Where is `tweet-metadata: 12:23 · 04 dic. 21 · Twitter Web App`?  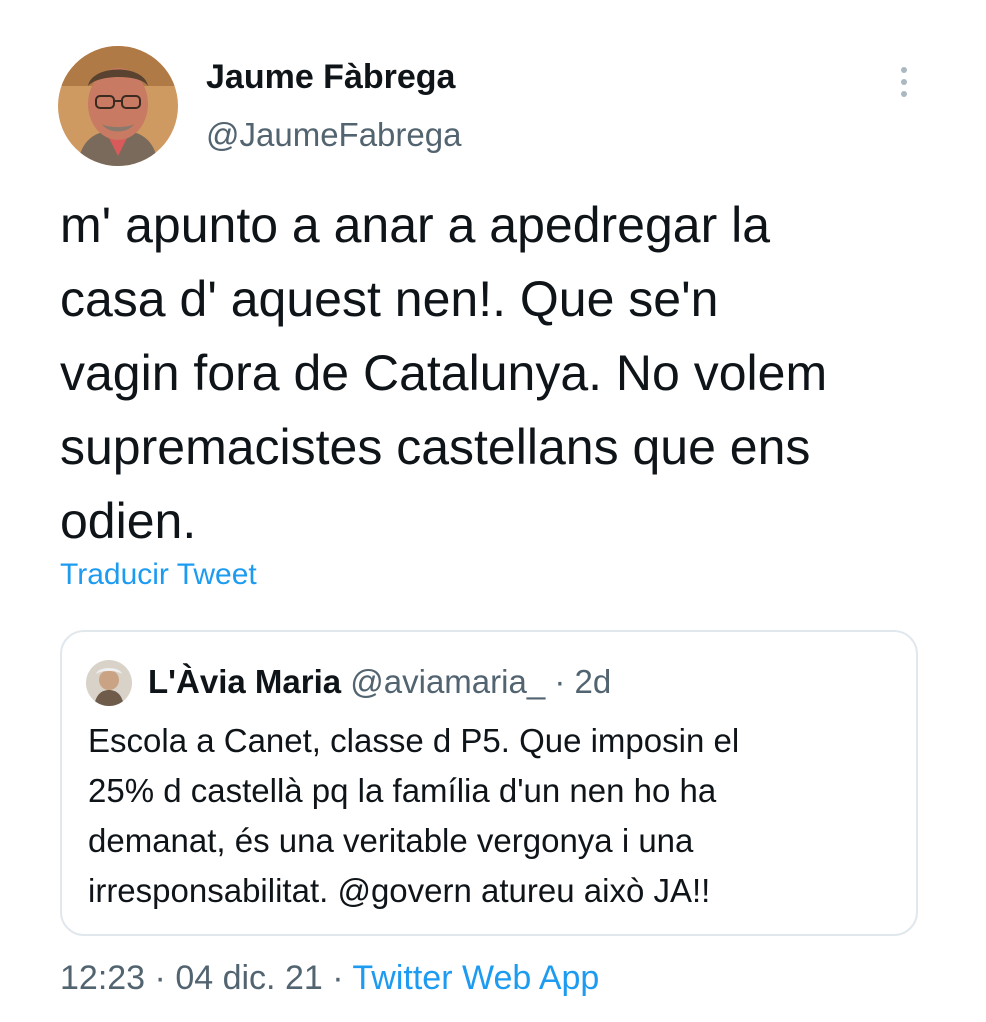
tweet-metadata: 12:23 · 04 dic. 21 · Twitter Web App is located at coordinates (329, 978).